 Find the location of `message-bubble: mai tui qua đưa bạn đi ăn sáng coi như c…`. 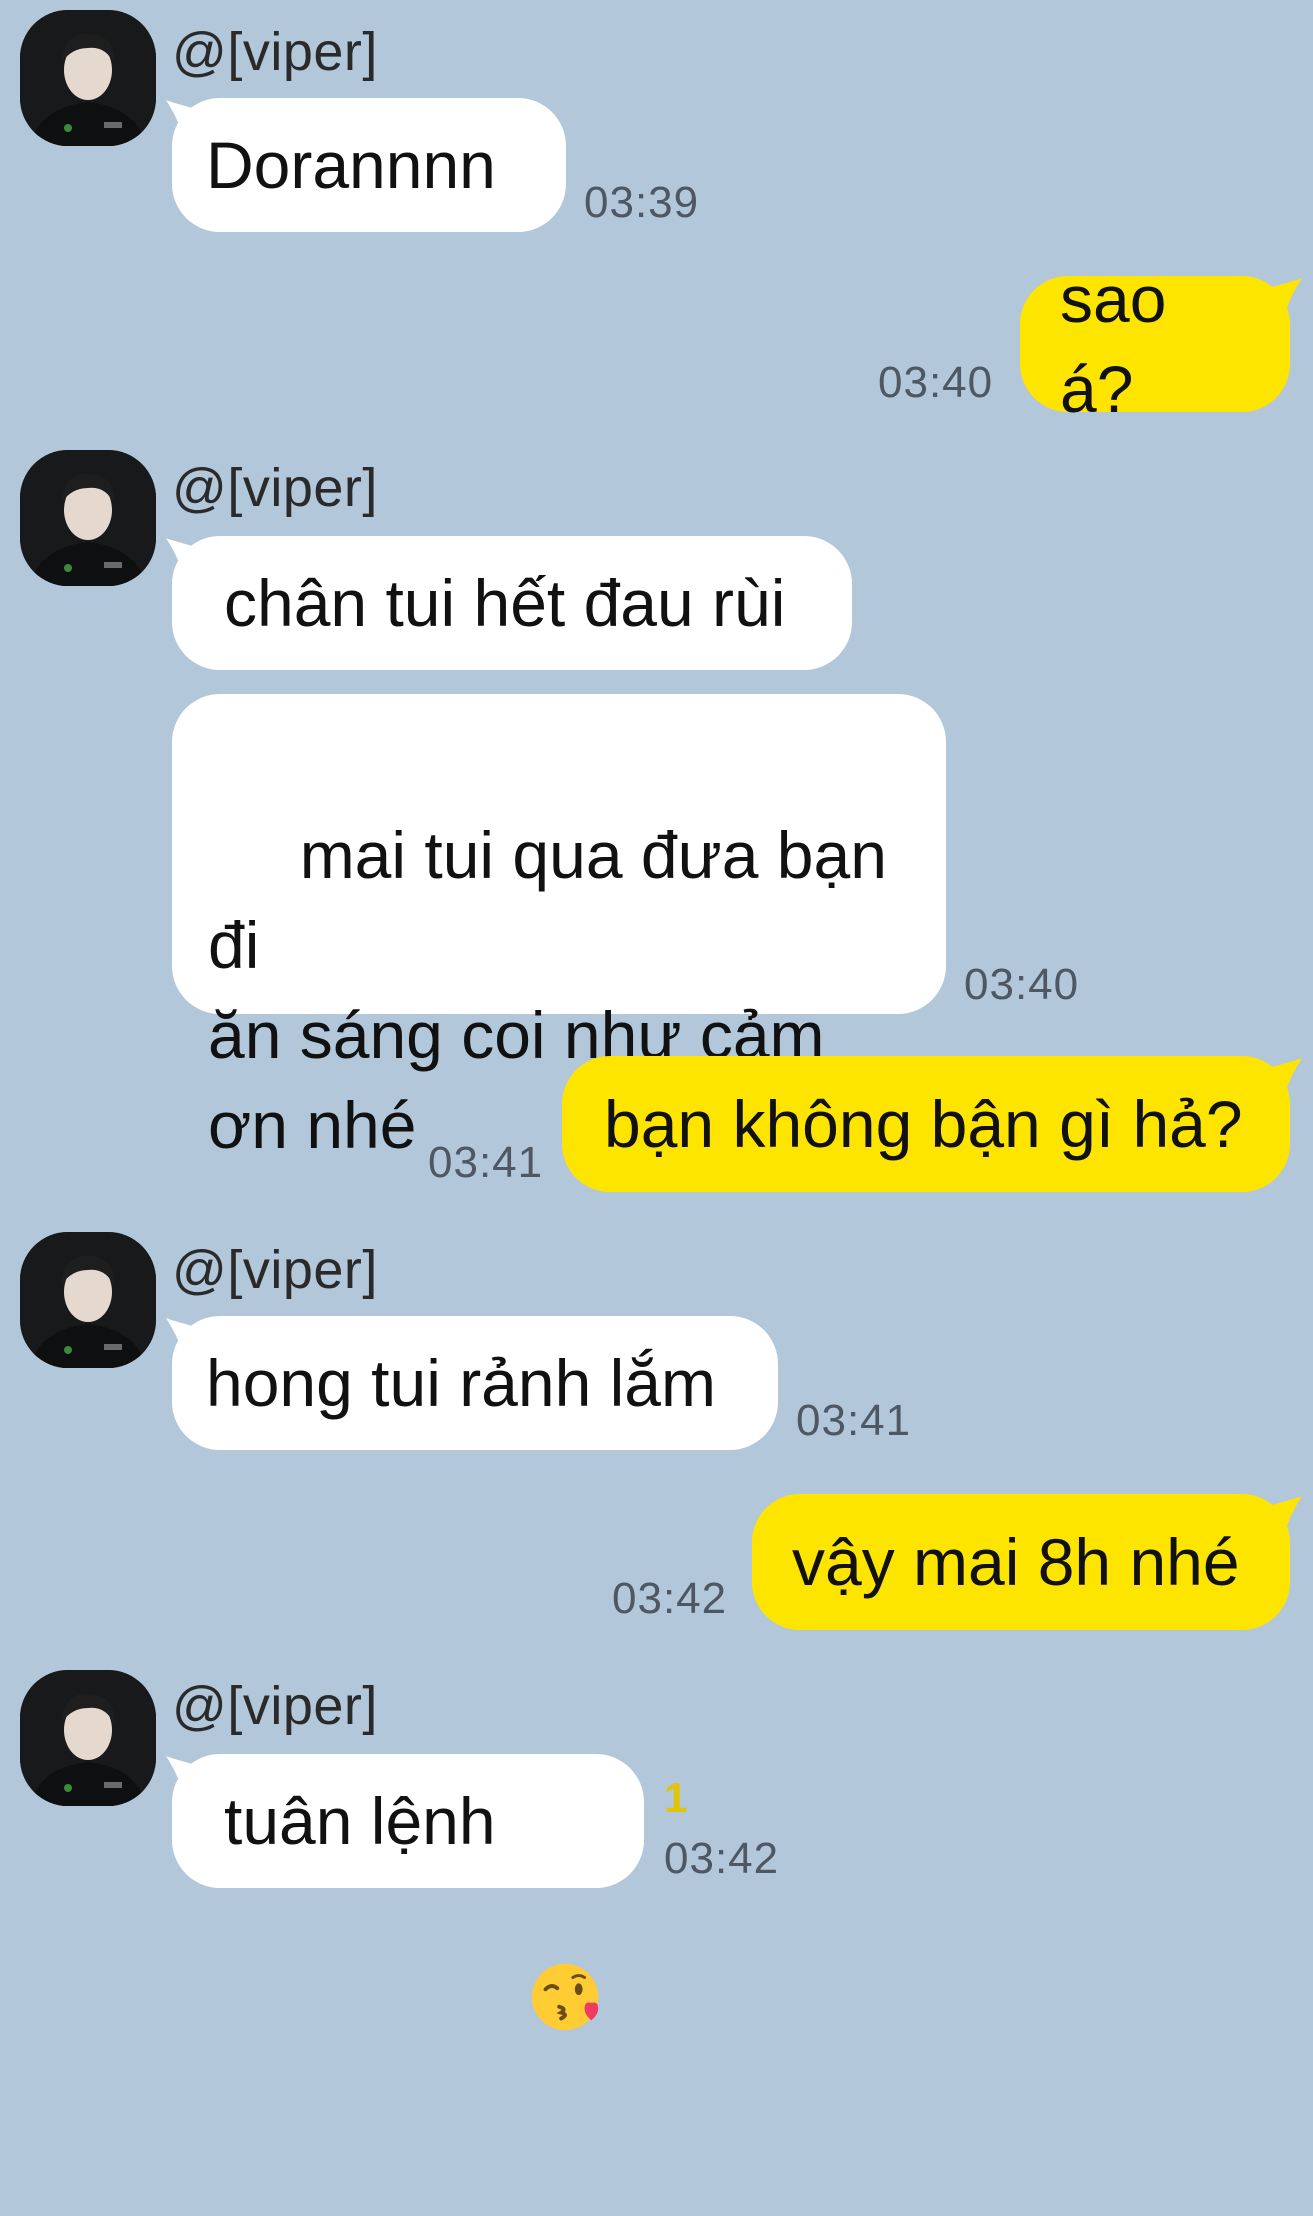

message-bubble: mai tui qua đưa bạn đi ăn sáng coi như c… is located at coordinates (559, 928).